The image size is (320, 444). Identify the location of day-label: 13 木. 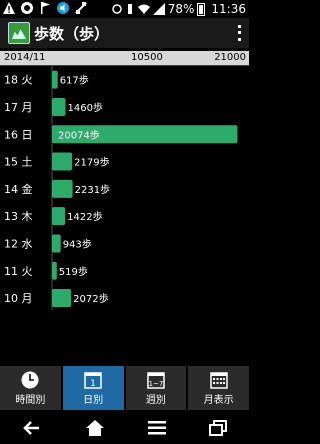
(18, 216).